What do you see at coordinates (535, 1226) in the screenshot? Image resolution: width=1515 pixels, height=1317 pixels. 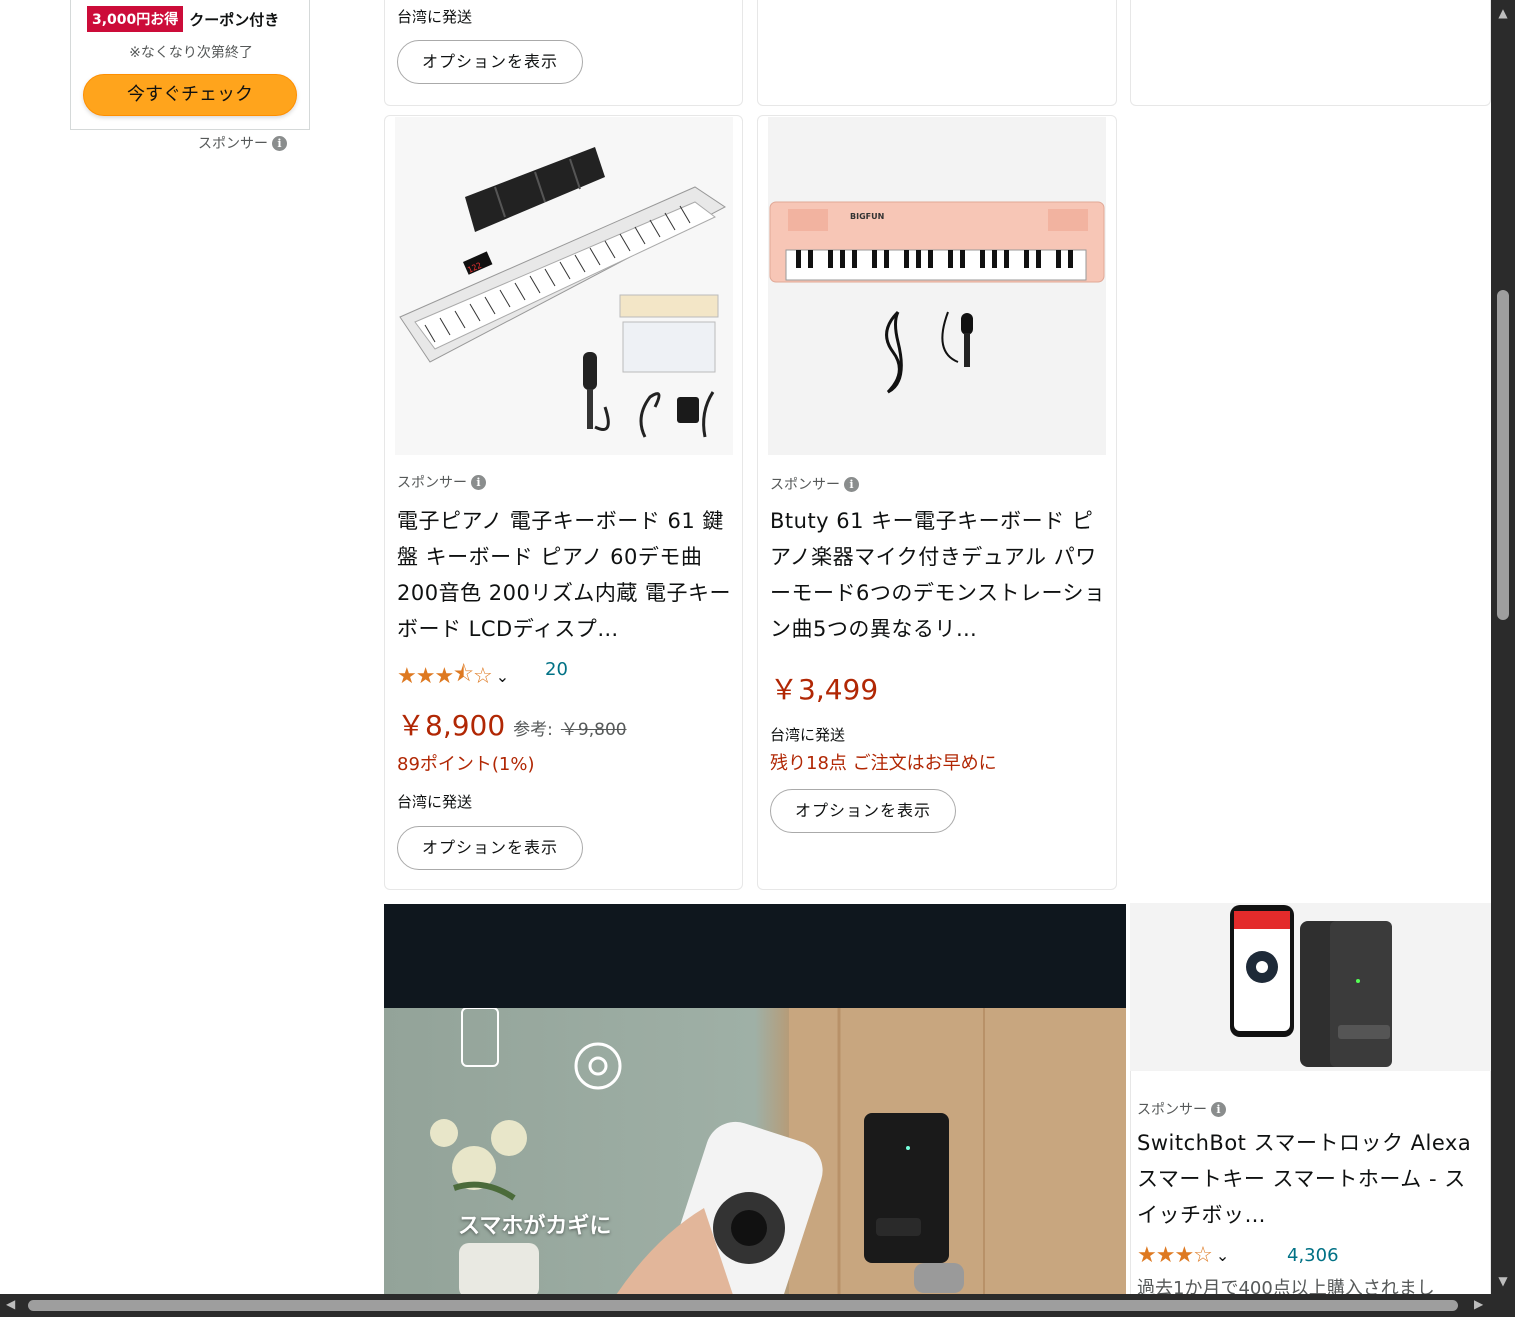 I see `video-caption: スマホがカギに` at bounding box center [535, 1226].